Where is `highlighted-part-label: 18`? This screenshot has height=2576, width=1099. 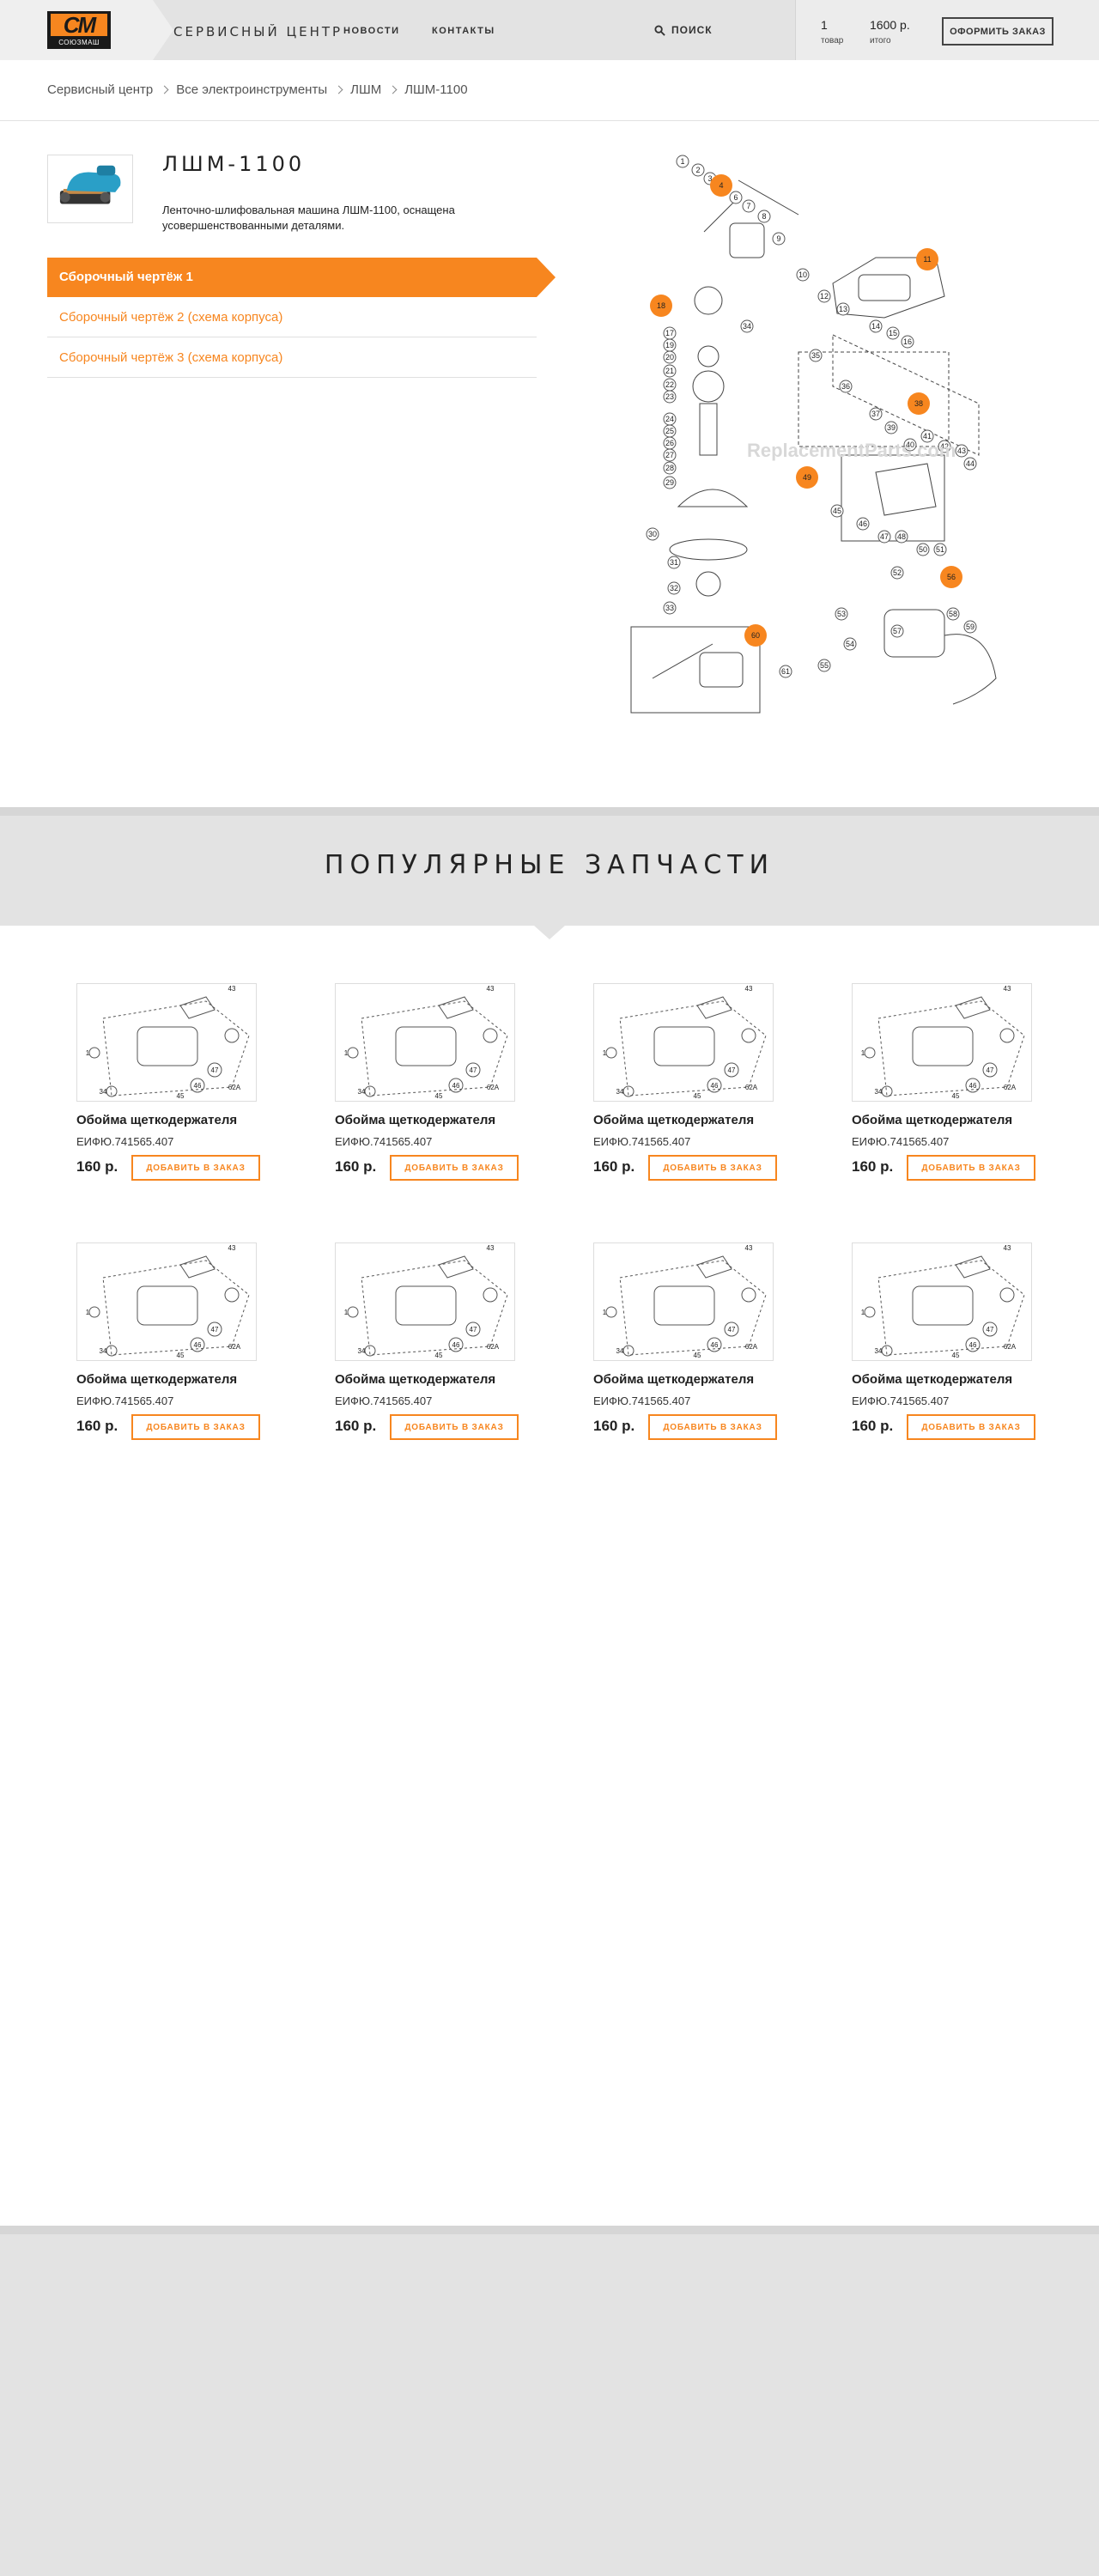
highlighted-part-label: 18 is located at coordinates (661, 305).